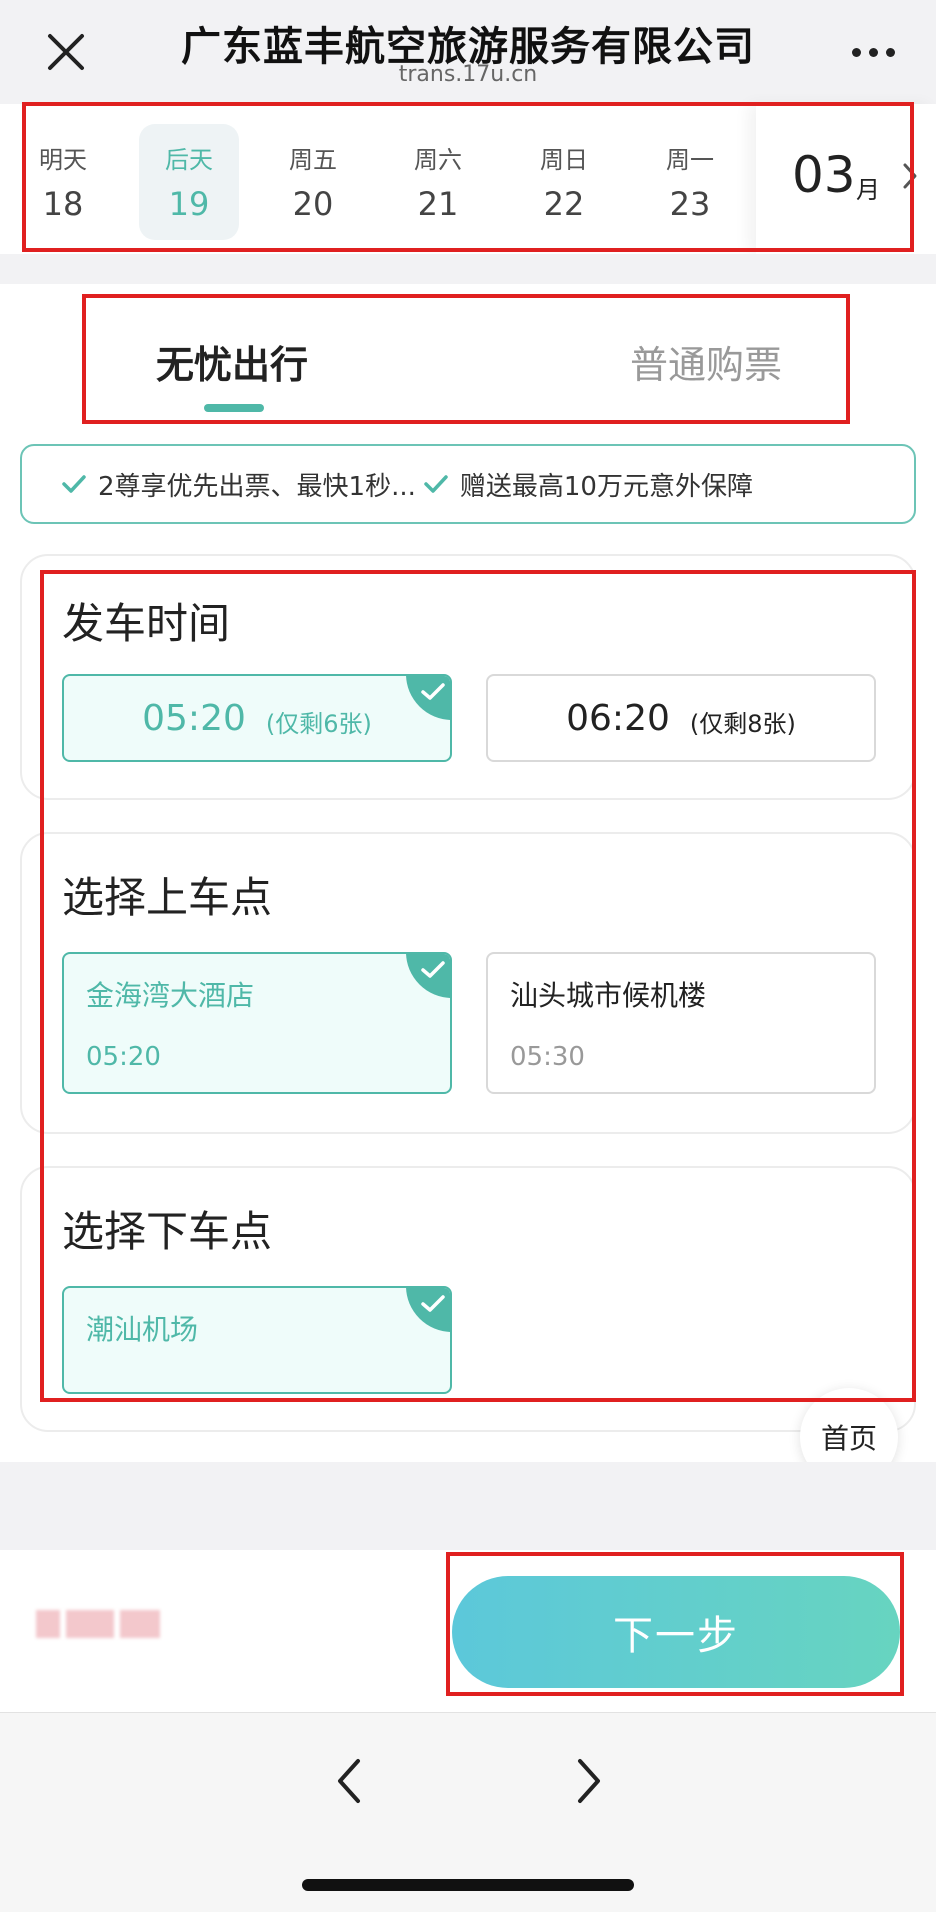  What do you see at coordinates (706, 361) in the screenshot?
I see `tab-regular: 普通购票` at bounding box center [706, 361].